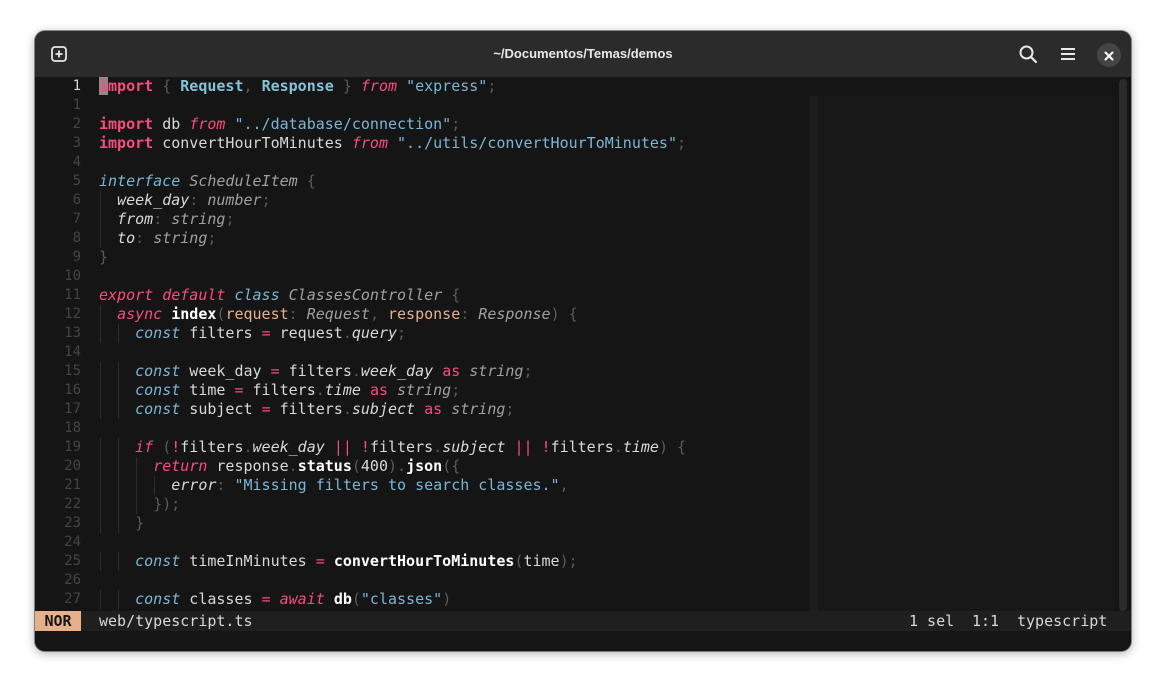 This screenshot has height=689, width=1166. What do you see at coordinates (234, 200) in the screenshot?
I see `code-token: number` at bounding box center [234, 200].